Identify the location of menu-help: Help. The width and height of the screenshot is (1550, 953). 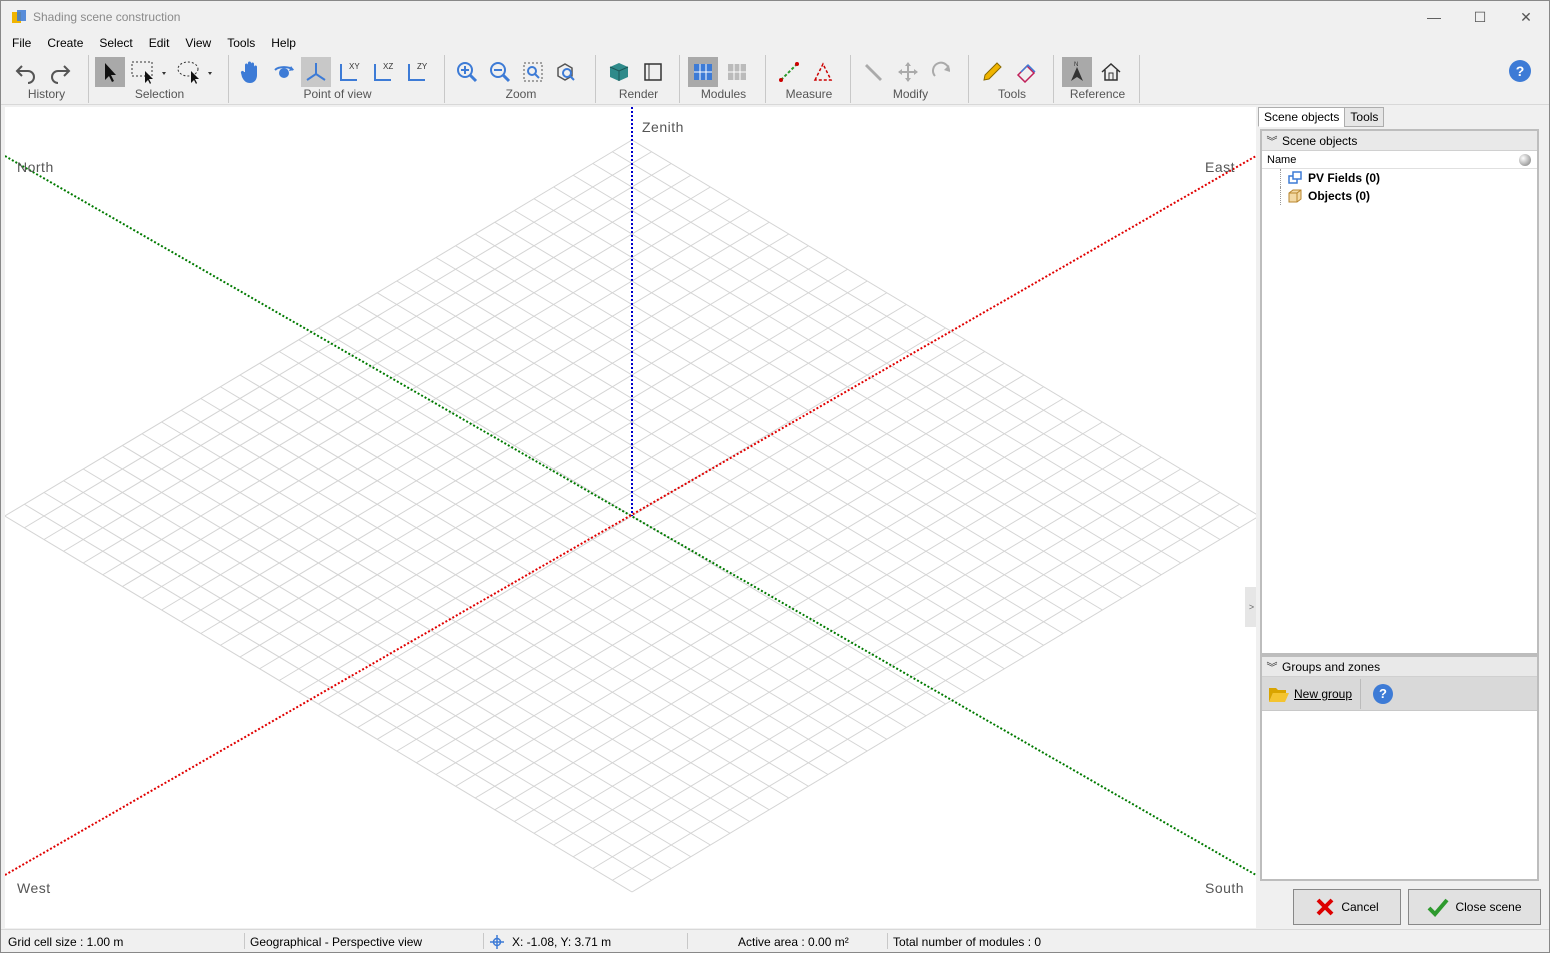
(283, 43).